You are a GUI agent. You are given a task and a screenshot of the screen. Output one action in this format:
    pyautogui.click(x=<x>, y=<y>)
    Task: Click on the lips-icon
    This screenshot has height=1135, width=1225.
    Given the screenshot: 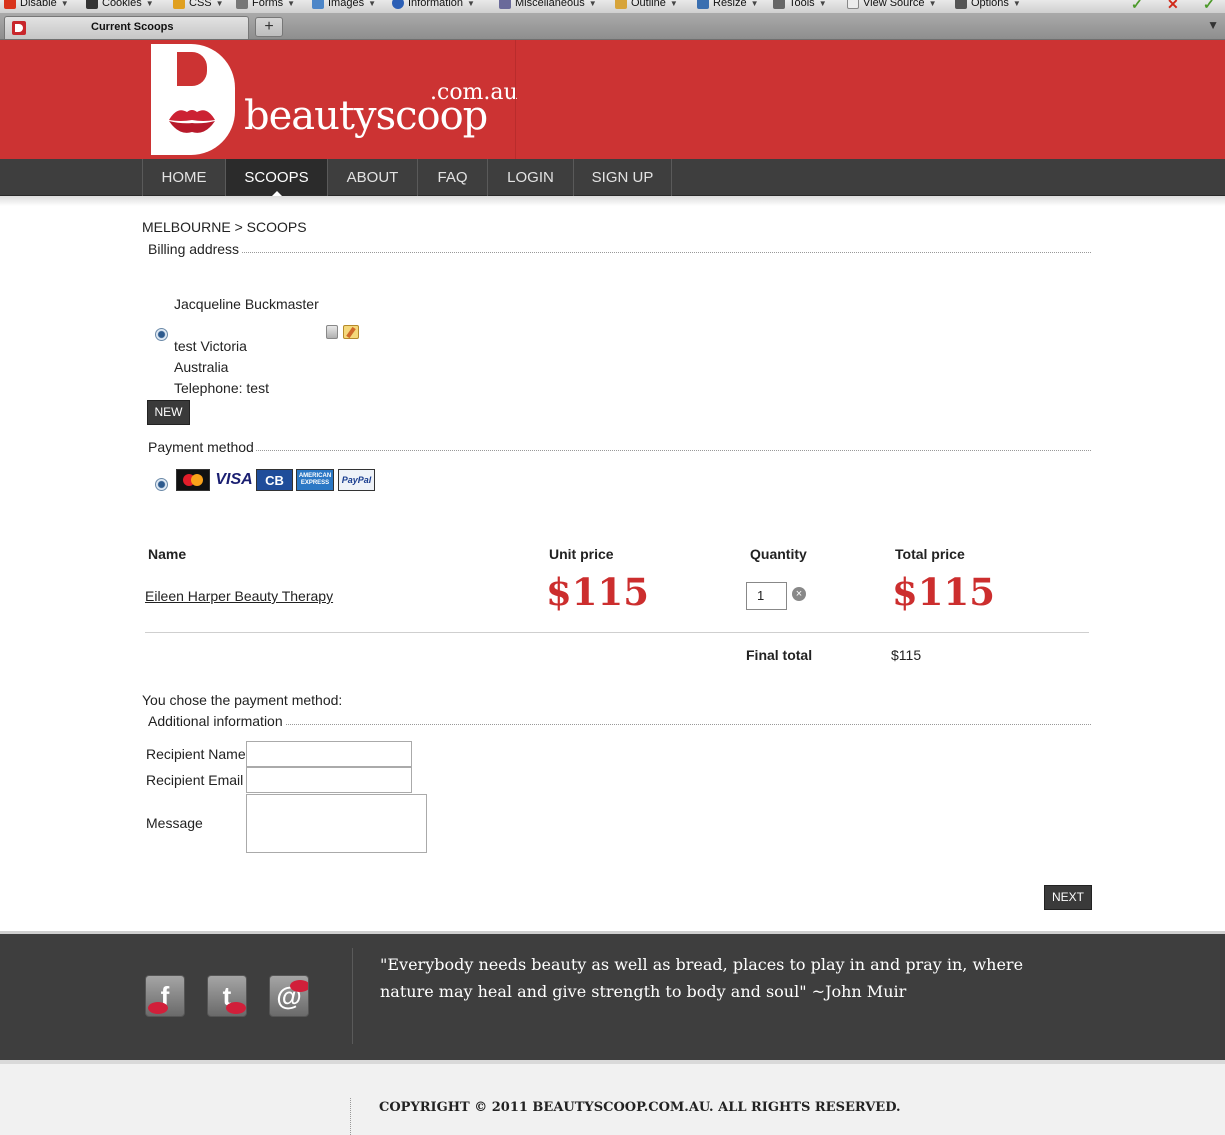 What is the action you would take?
    pyautogui.click(x=192, y=121)
    